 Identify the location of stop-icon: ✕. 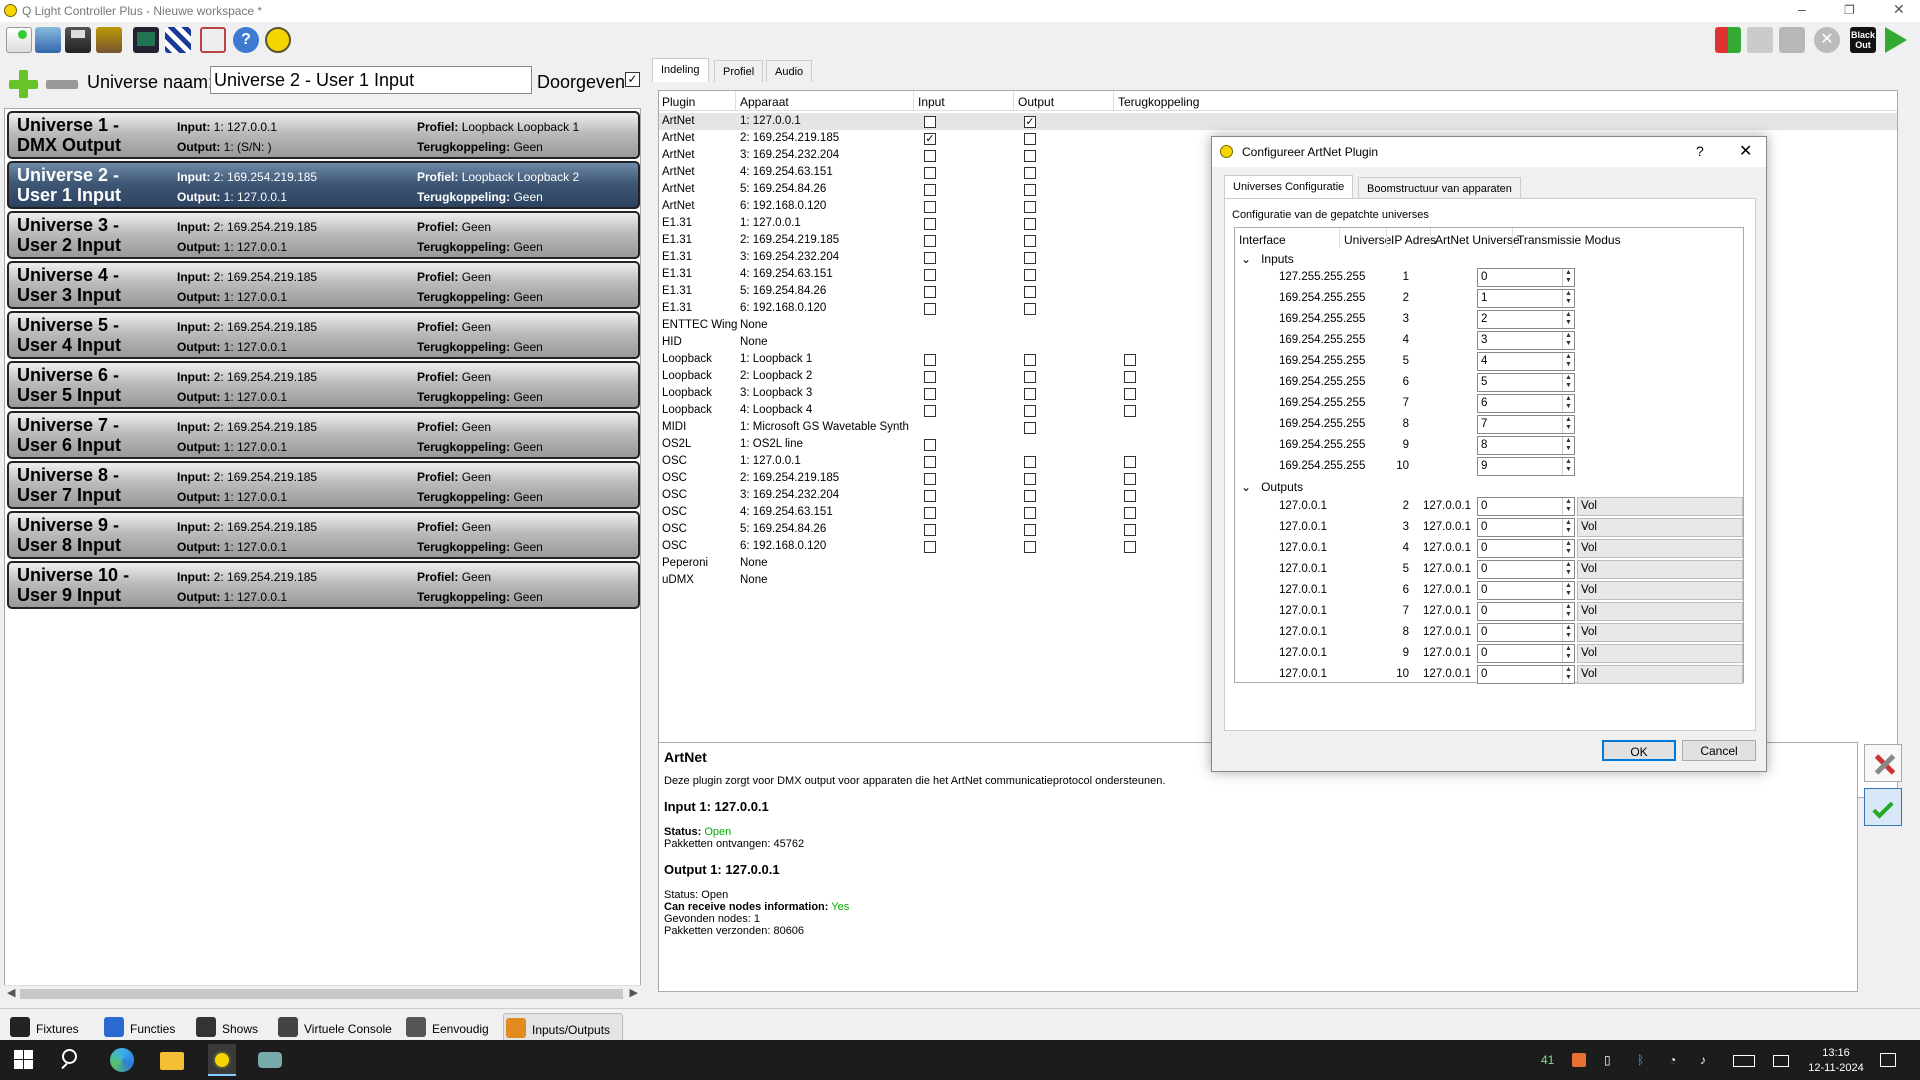
(1827, 40).